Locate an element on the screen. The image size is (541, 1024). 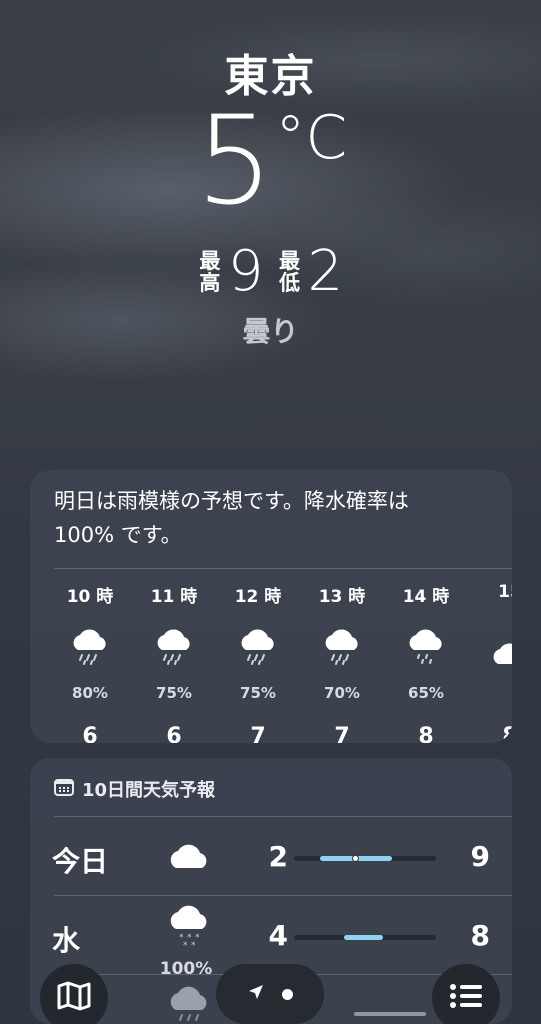
range-fill is located at coordinates (363, 937).